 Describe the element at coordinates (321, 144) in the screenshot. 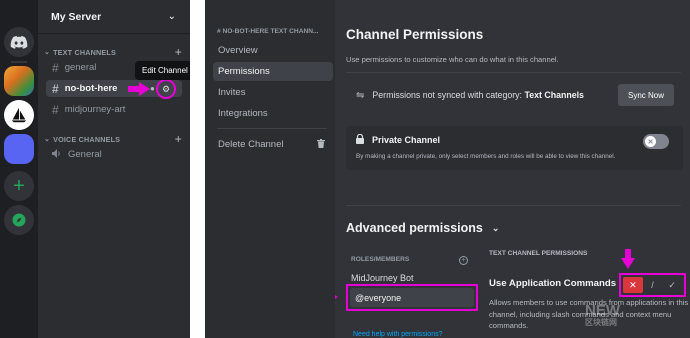

I see `trash-icon` at that location.